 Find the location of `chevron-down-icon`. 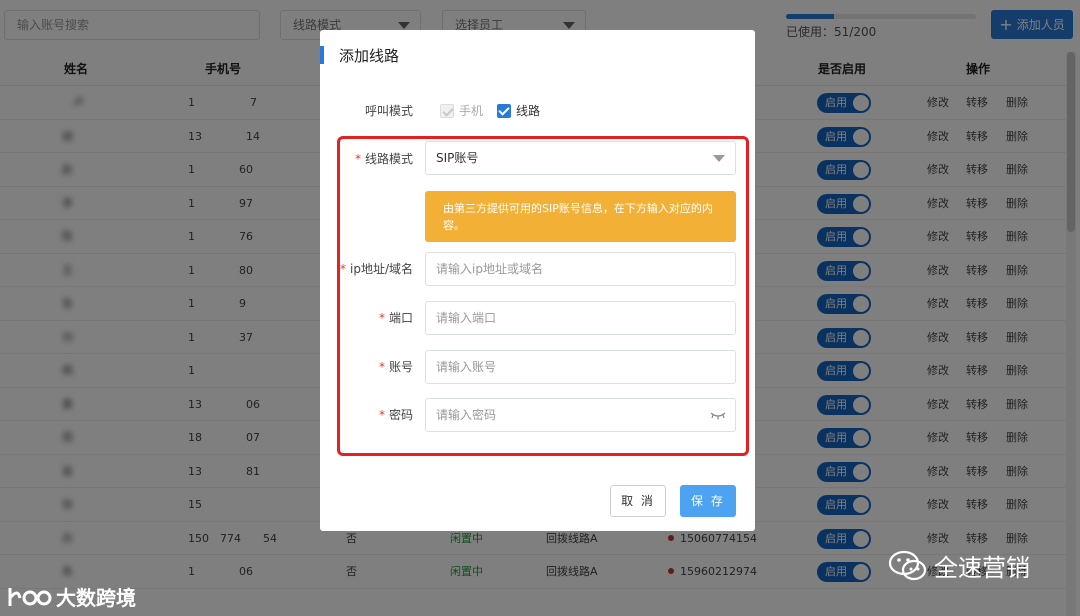

chevron-down-icon is located at coordinates (719, 158).